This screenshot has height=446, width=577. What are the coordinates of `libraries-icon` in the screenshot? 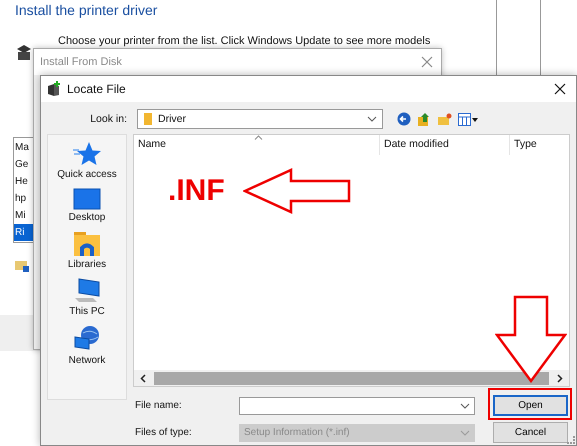 It's located at (86, 244).